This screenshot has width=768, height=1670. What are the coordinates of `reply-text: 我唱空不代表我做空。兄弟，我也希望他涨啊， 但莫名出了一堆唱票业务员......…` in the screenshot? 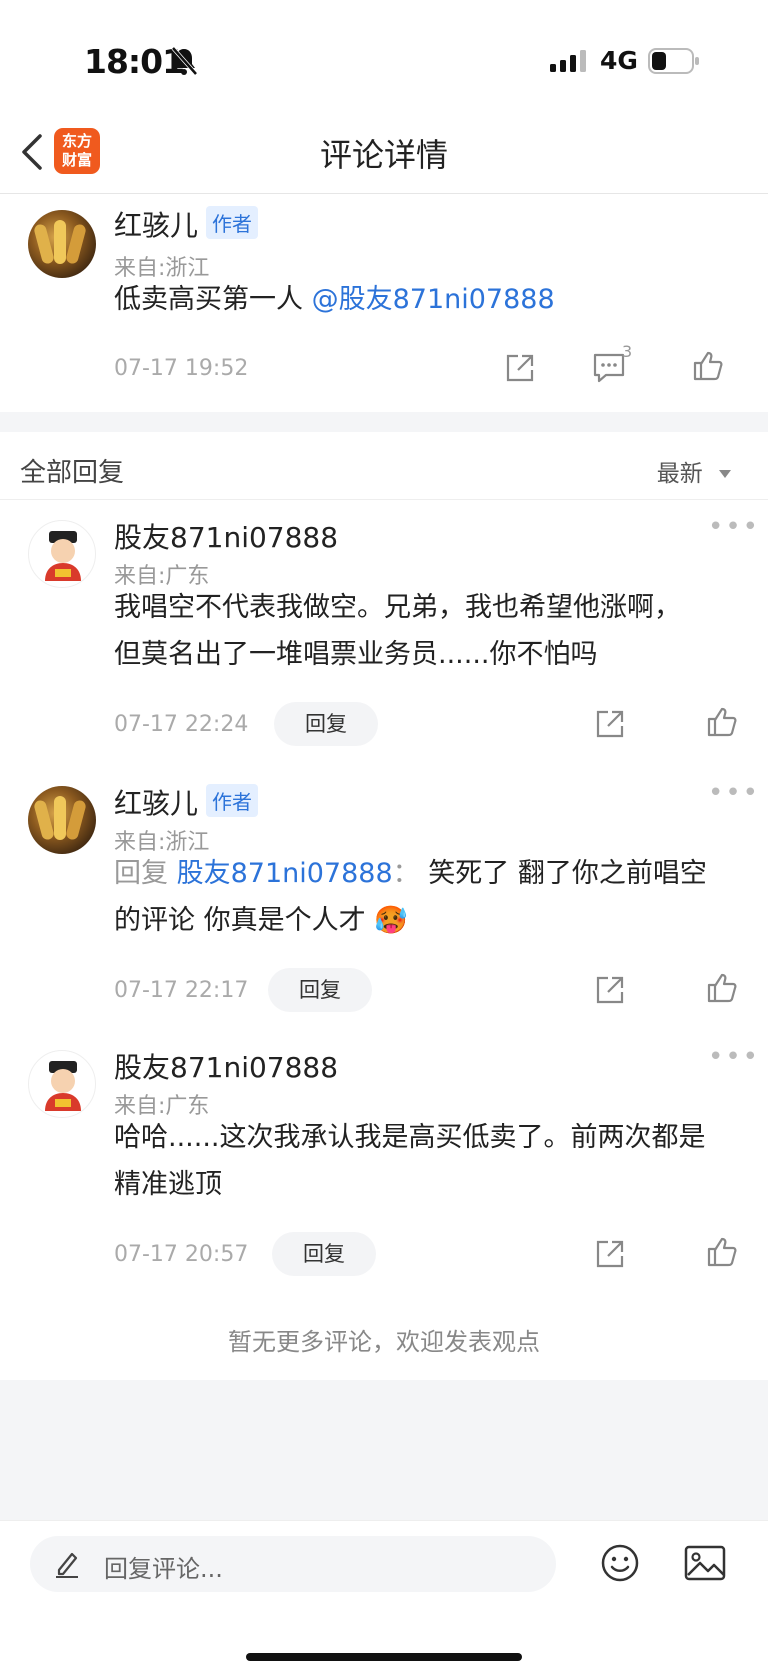 It's located at (424, 631).